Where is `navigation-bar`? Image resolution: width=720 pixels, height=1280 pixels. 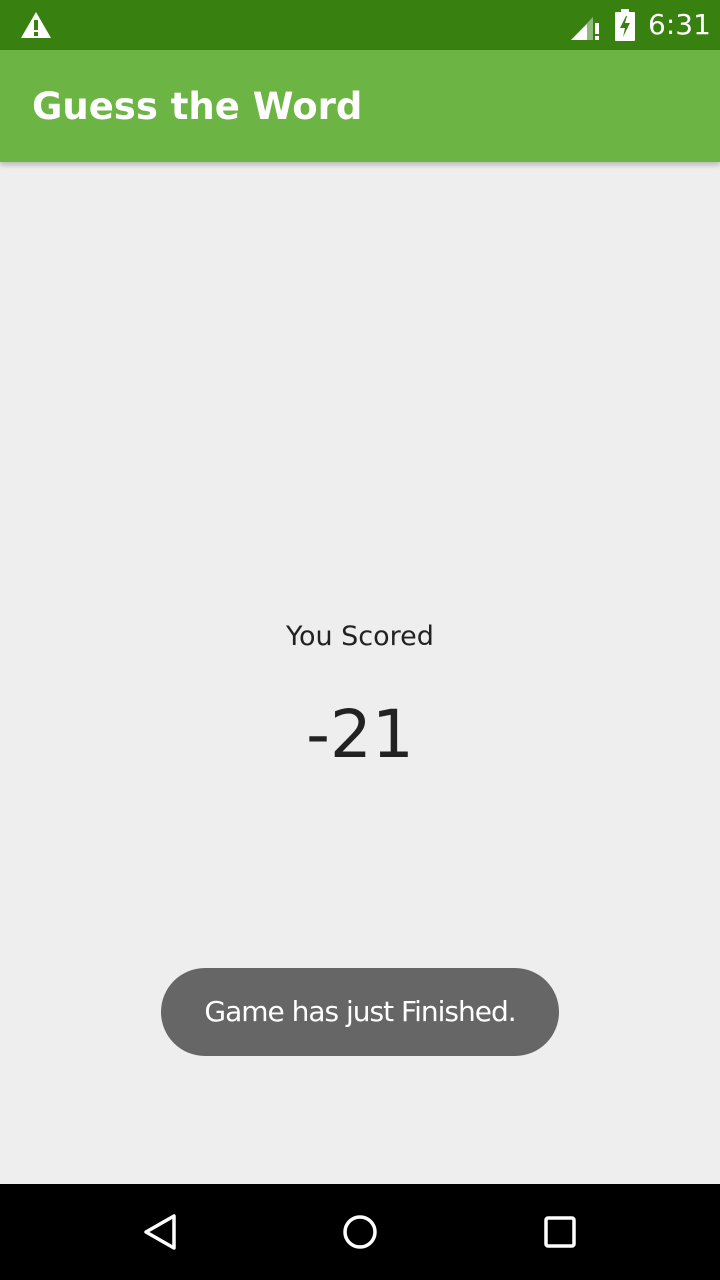 navigation-bar is located at coordinates (360, 1232).